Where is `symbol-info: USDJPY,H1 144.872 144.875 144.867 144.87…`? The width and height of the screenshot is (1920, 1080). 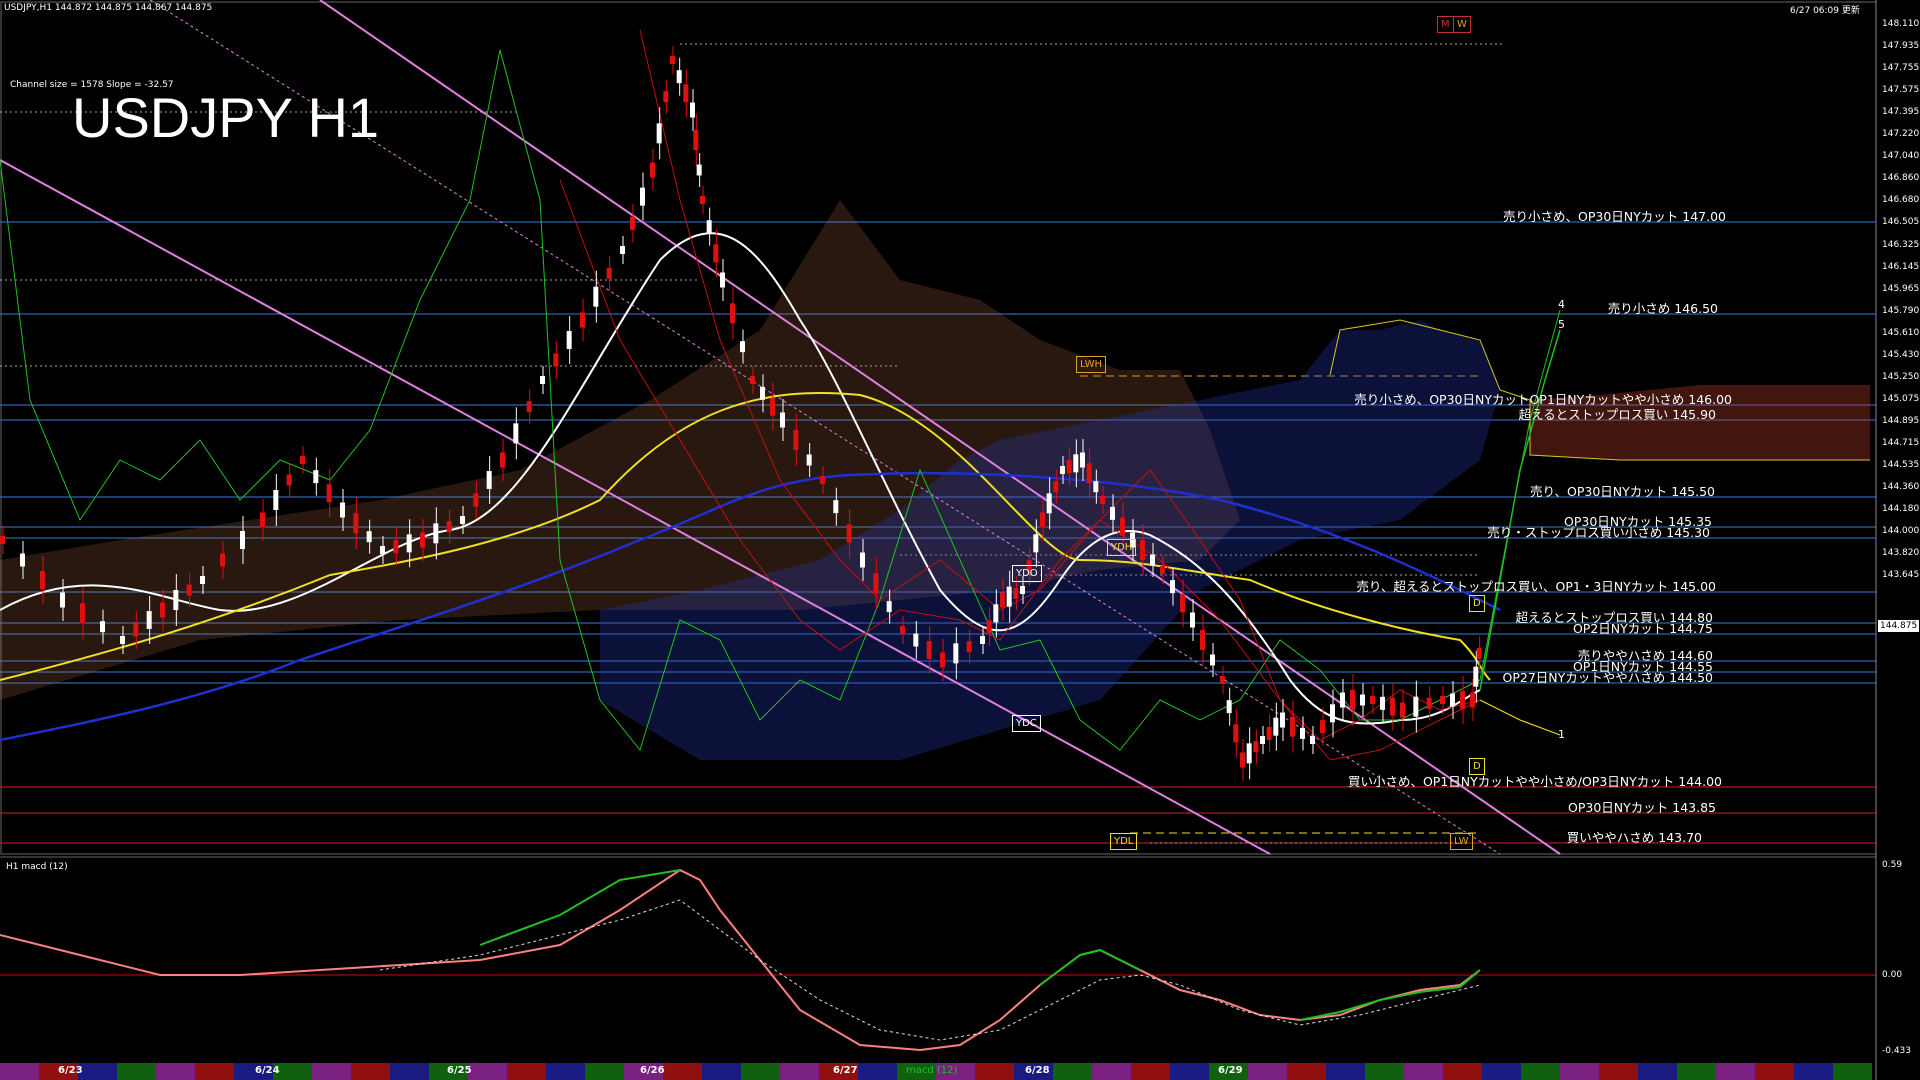
symbol-info: USDJPY,H1 144.872 144.875 144.867 144.87… is located at coordinates (108, 8).